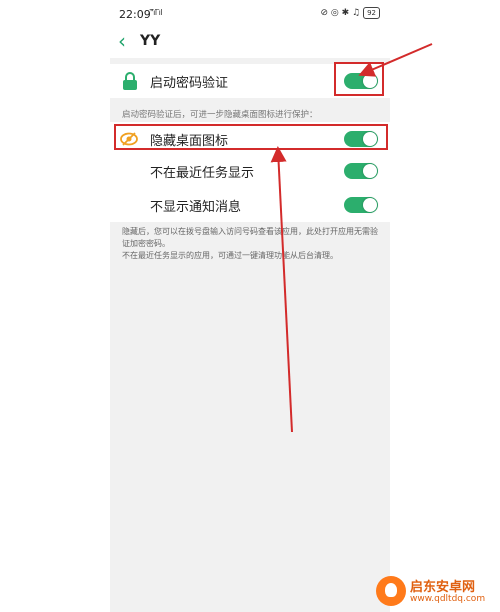 The height and width of the screenshot is (612, 500). Describe the element at coordinates (150, 41) in the screenshot. I see `page-title: YY` at that location.